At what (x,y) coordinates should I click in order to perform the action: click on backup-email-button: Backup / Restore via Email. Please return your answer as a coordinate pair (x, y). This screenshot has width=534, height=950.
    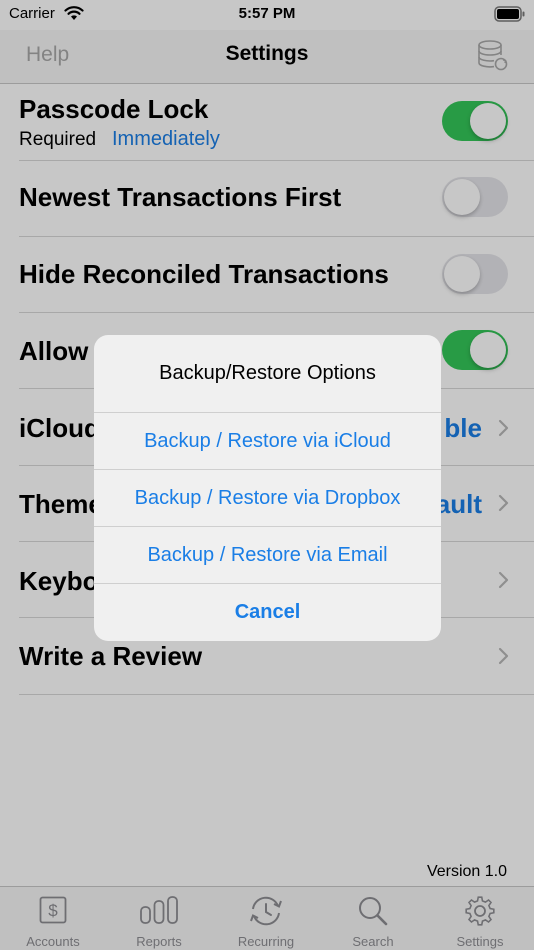
    Looking at the image, I should click on (267, 554).